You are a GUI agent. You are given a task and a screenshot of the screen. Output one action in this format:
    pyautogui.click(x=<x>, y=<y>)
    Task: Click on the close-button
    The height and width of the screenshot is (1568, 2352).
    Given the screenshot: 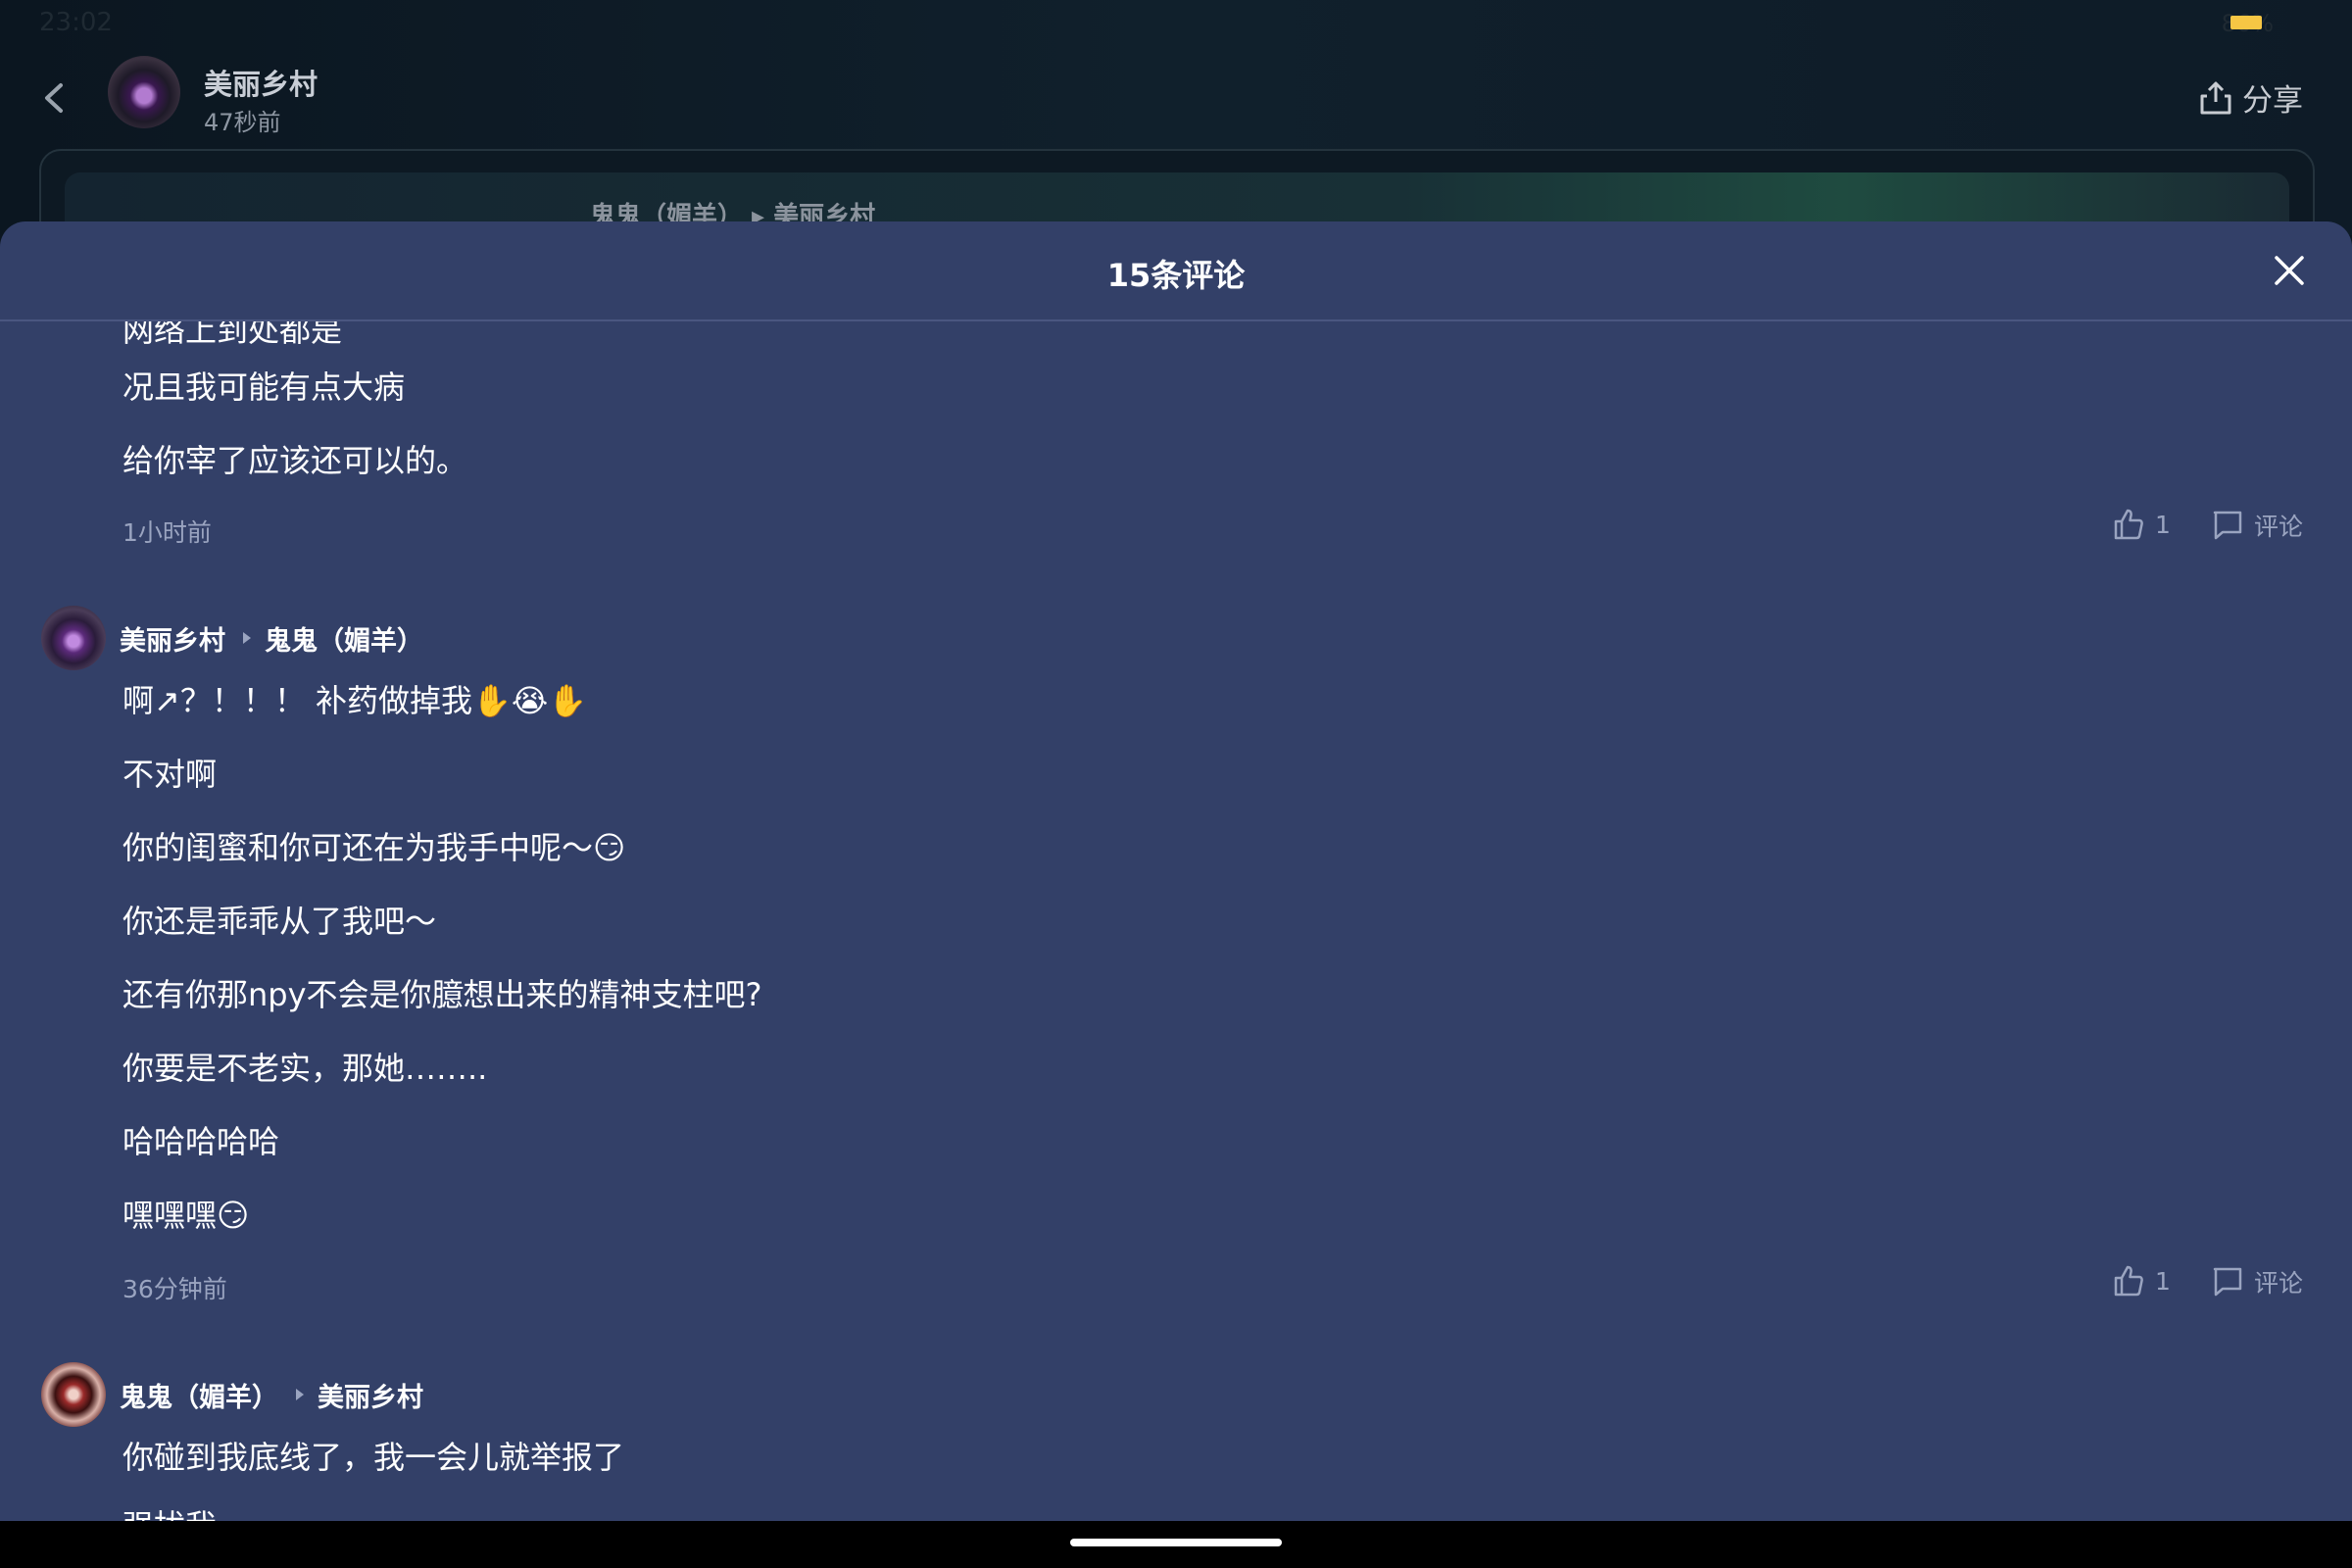 What is the action you would take?
    pyautogui.click(x=2289, y=270)
    